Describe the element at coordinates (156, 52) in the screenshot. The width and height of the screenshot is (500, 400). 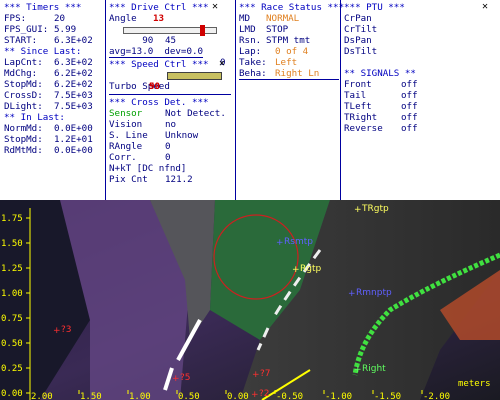
I see `avg-dev-line: avg=13.0 dev=0.0` at that location.